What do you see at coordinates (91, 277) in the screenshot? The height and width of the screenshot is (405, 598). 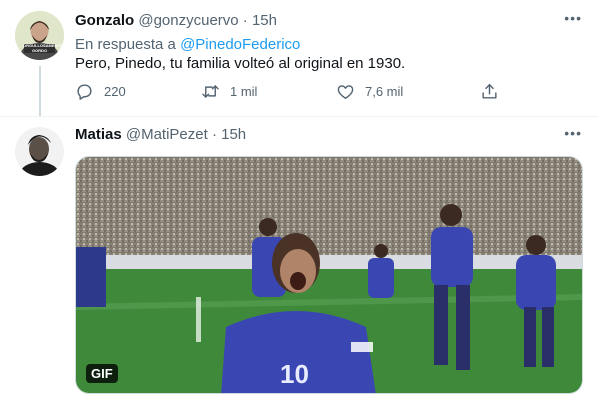 I see `player-left` at bounding box center [91, 277].